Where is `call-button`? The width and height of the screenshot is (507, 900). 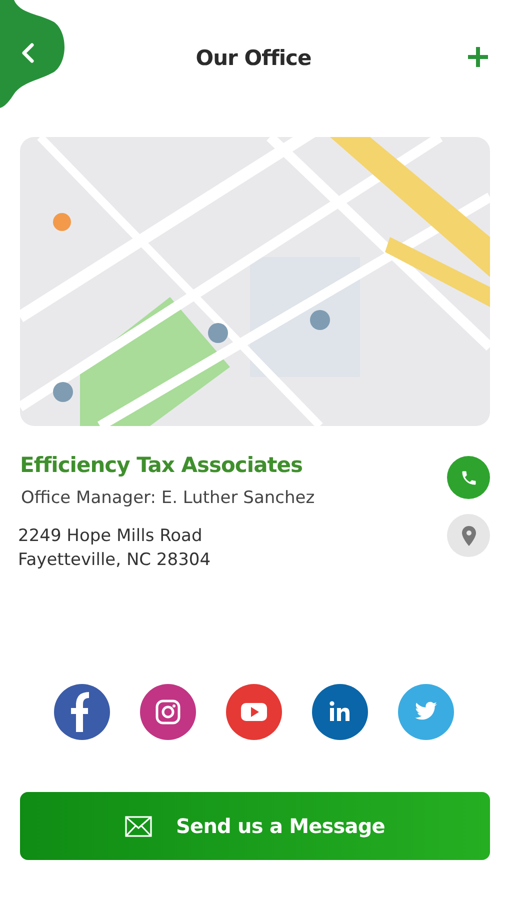 call-button is located at coordinates (468, 477).